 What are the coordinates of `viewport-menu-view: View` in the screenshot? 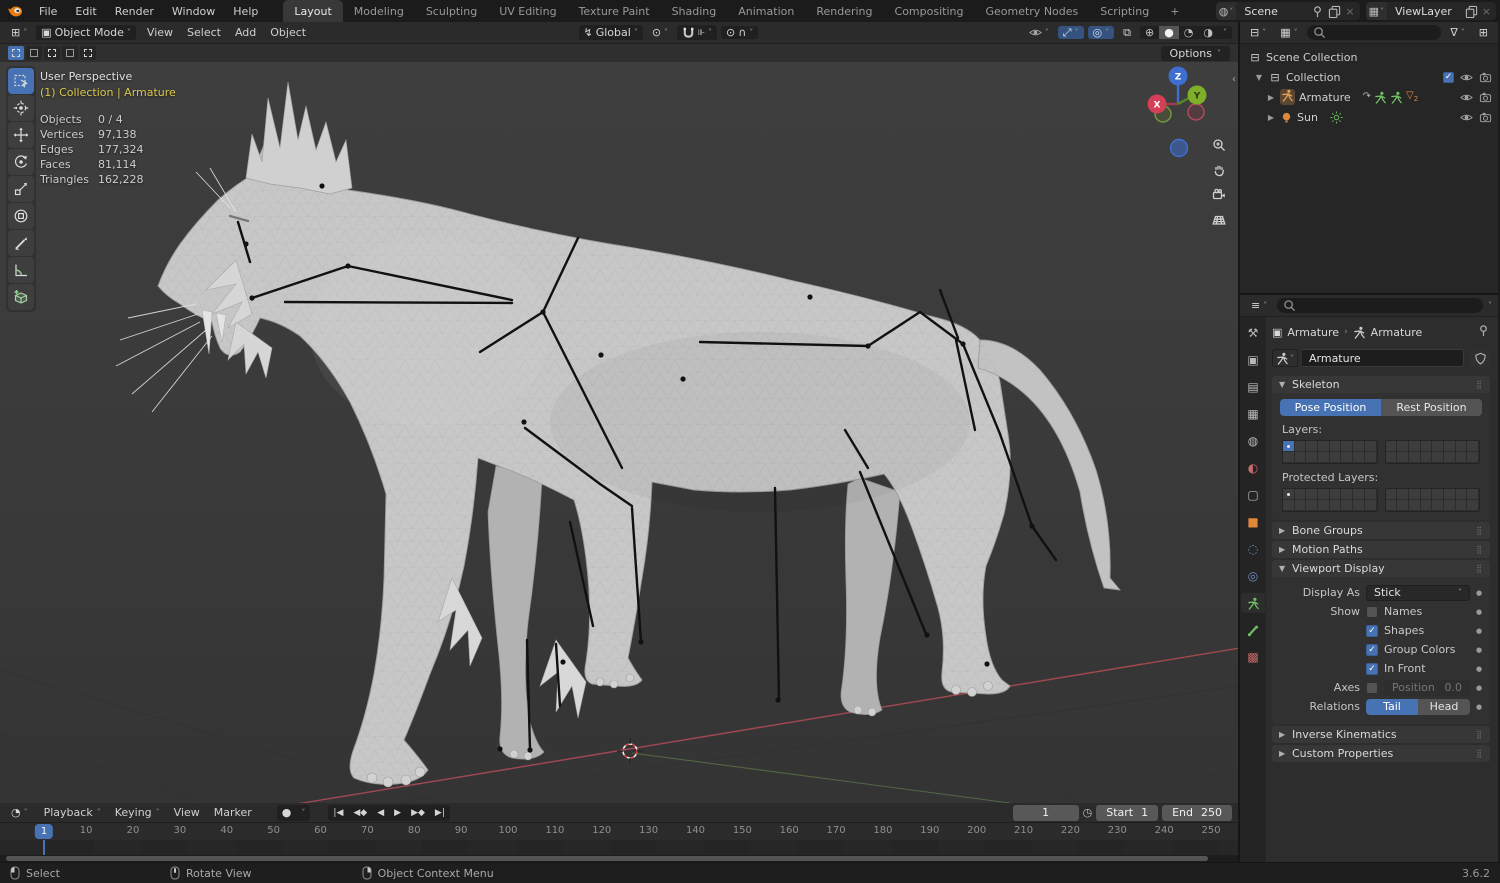 It's located at (160, 32).